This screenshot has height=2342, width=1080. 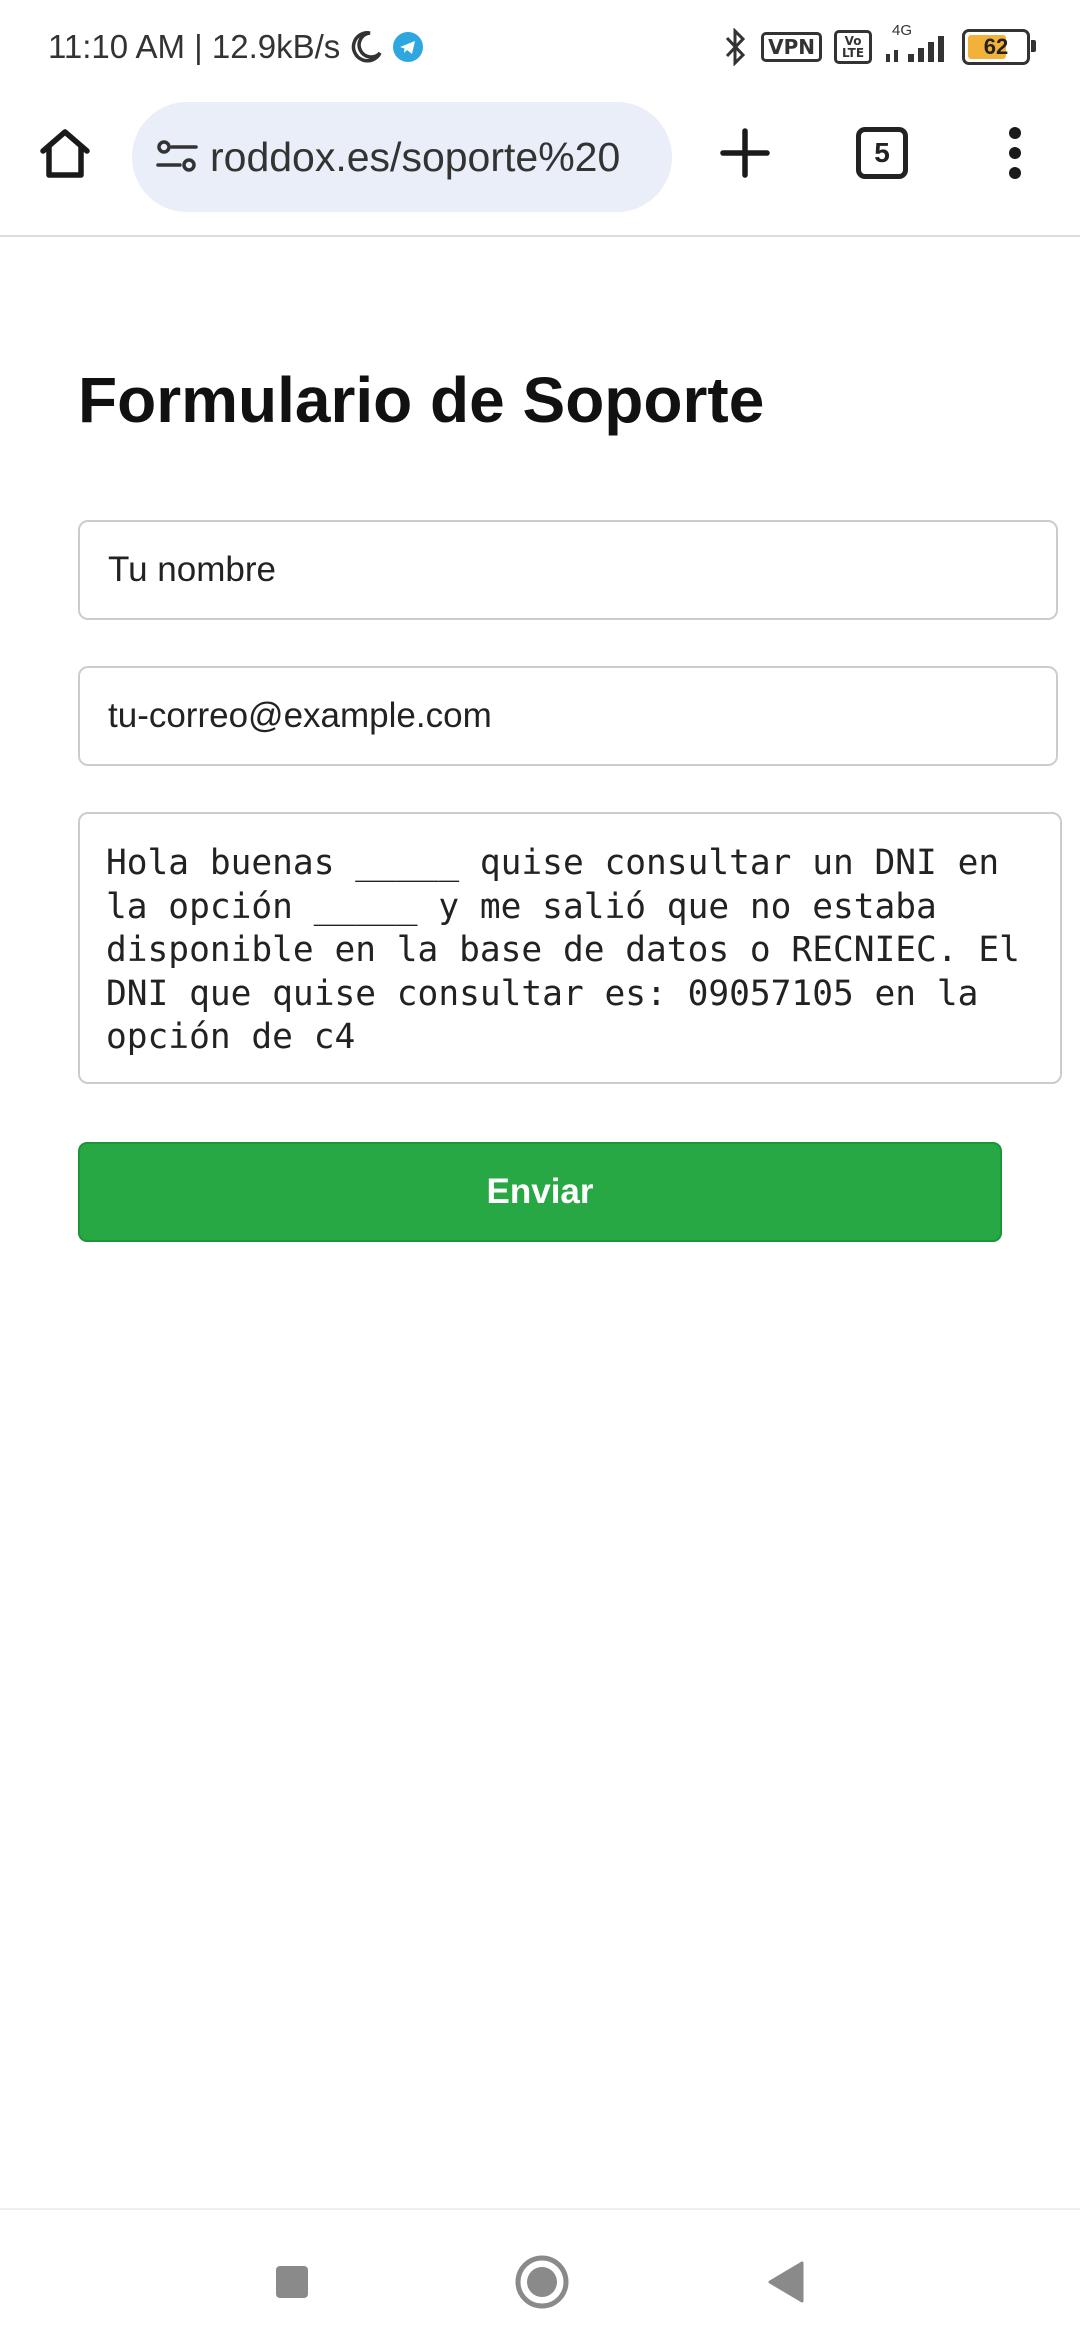 I want to click on home-nav-button, so click(x=542, y=2282).